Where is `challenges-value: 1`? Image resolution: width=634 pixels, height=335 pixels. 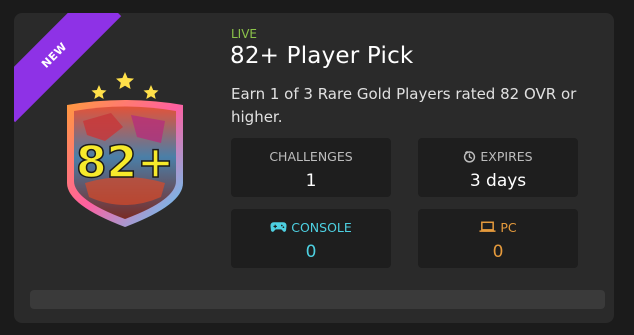 challenges-value: 1 is located at coordinates (311, 181).